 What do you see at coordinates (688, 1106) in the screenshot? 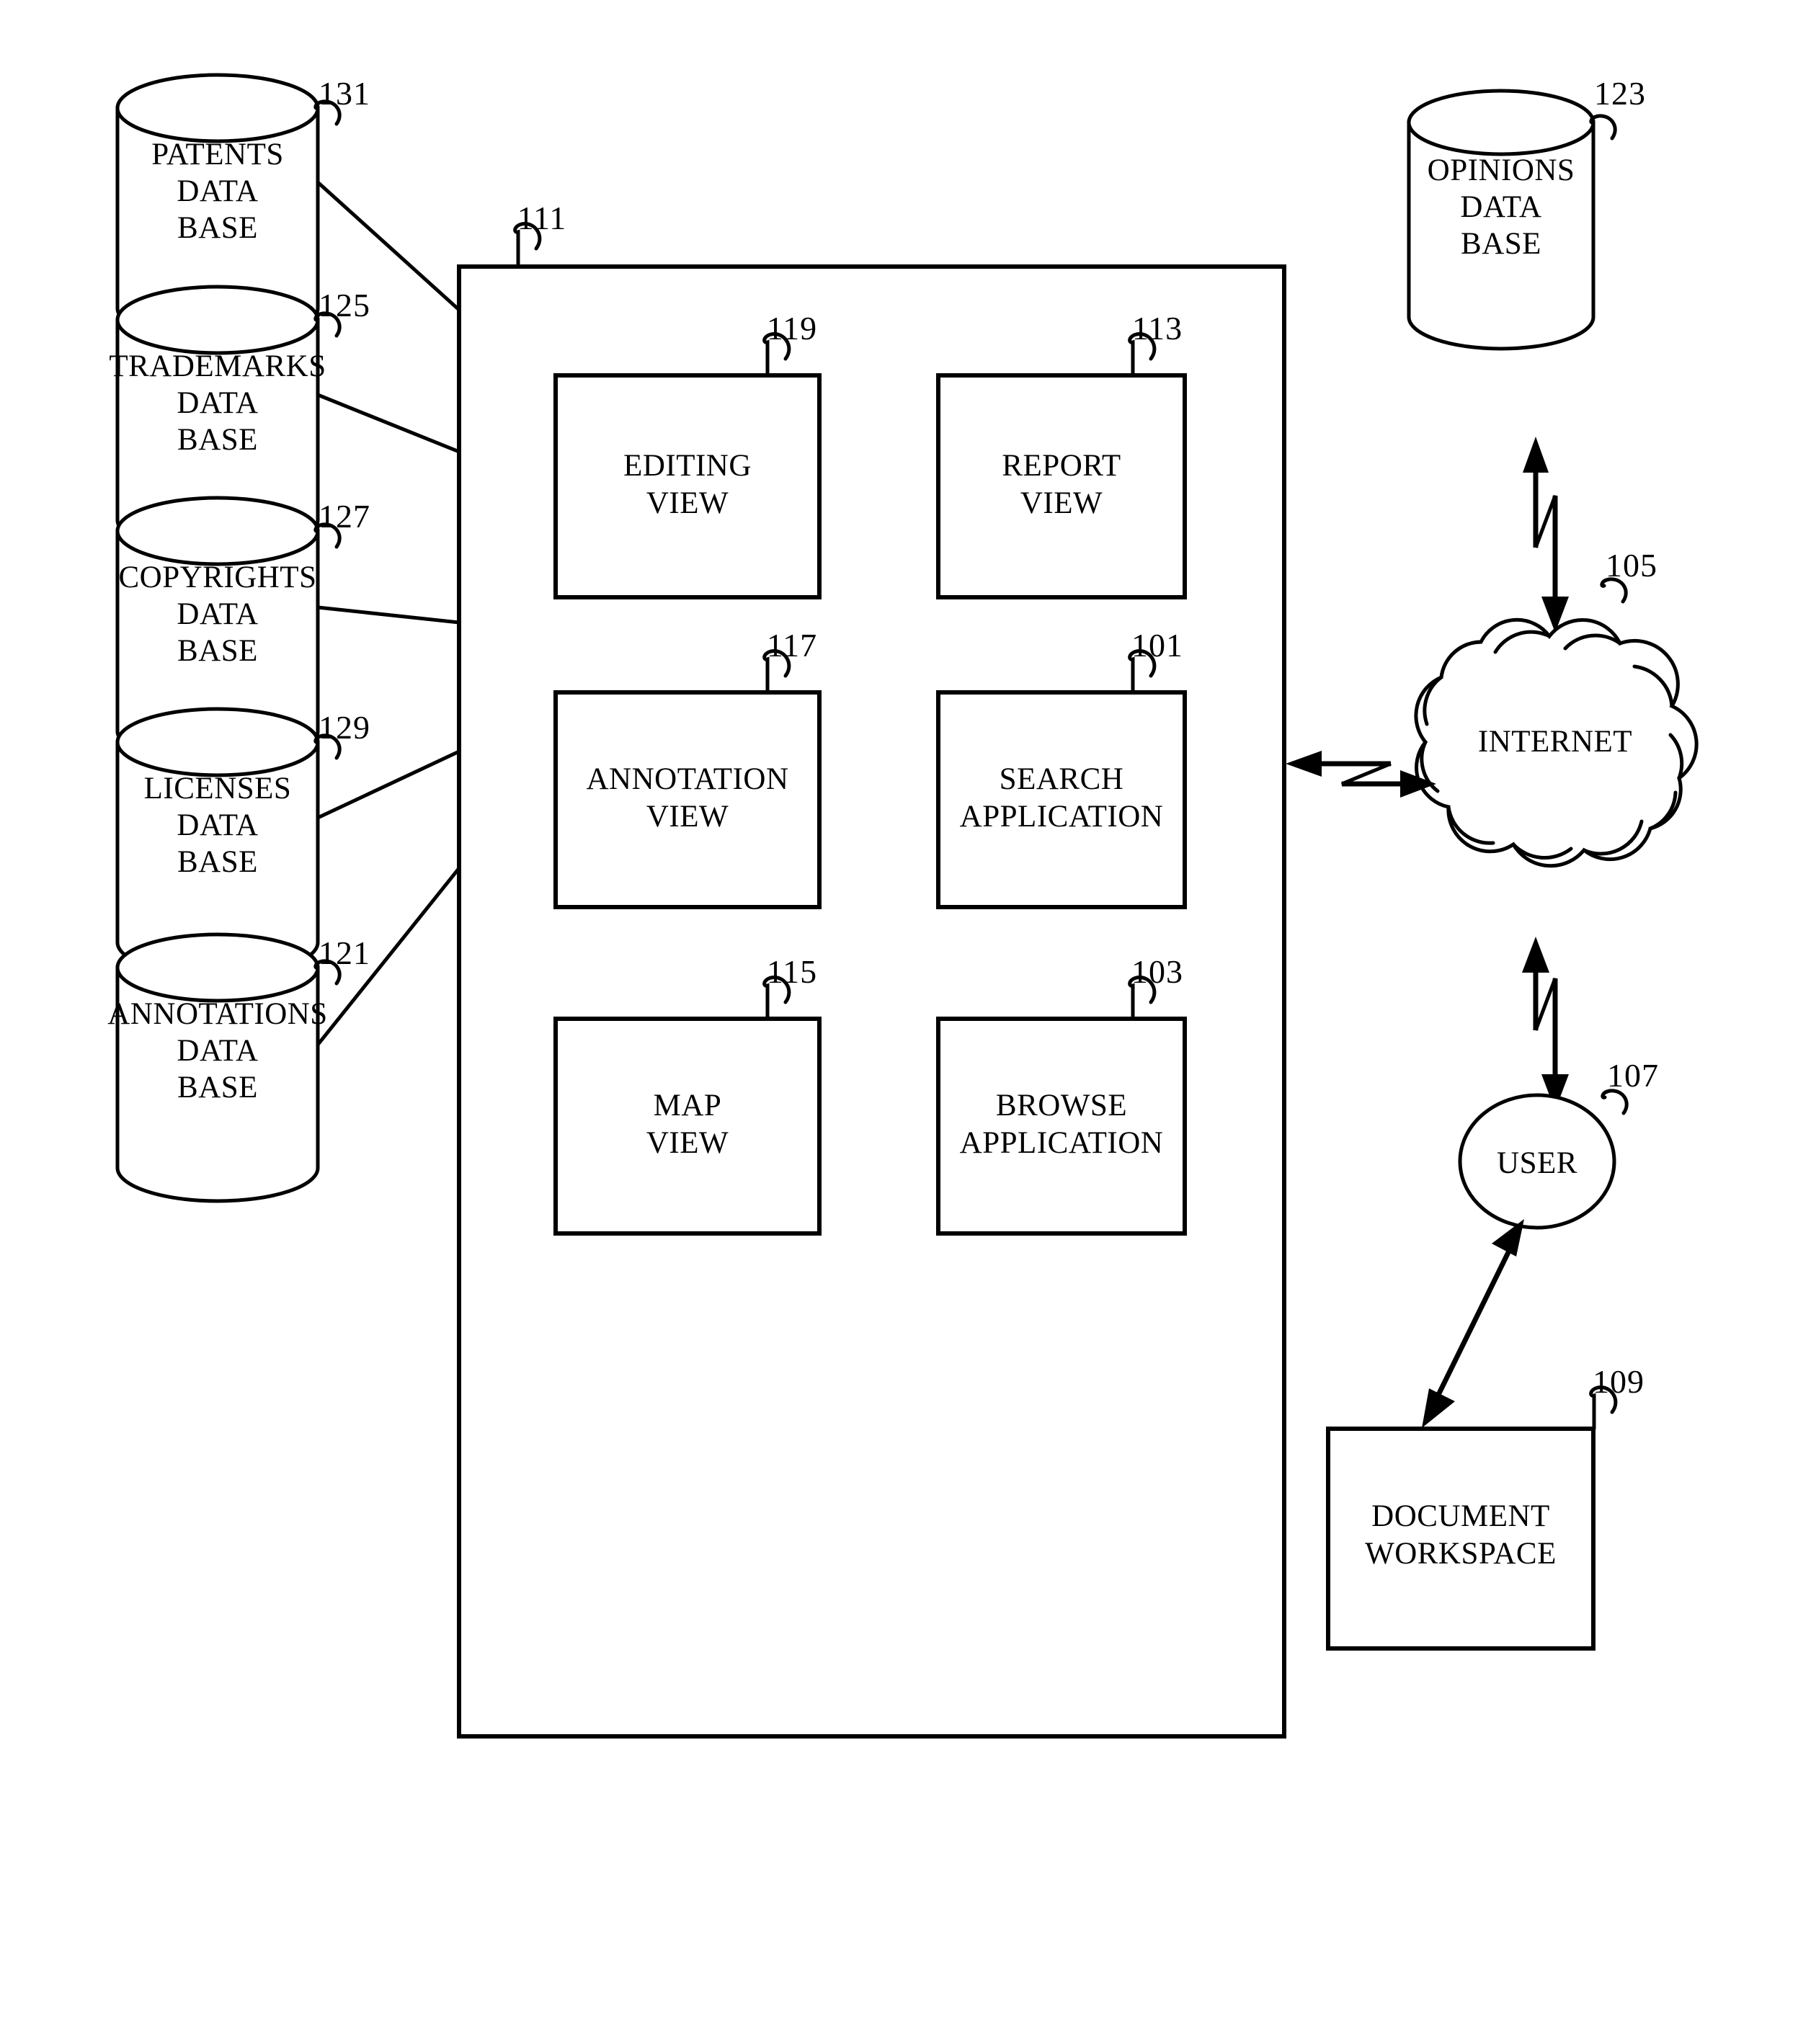
I see `module-map-view-line1: MAP` at bounding box center [688, 1106].